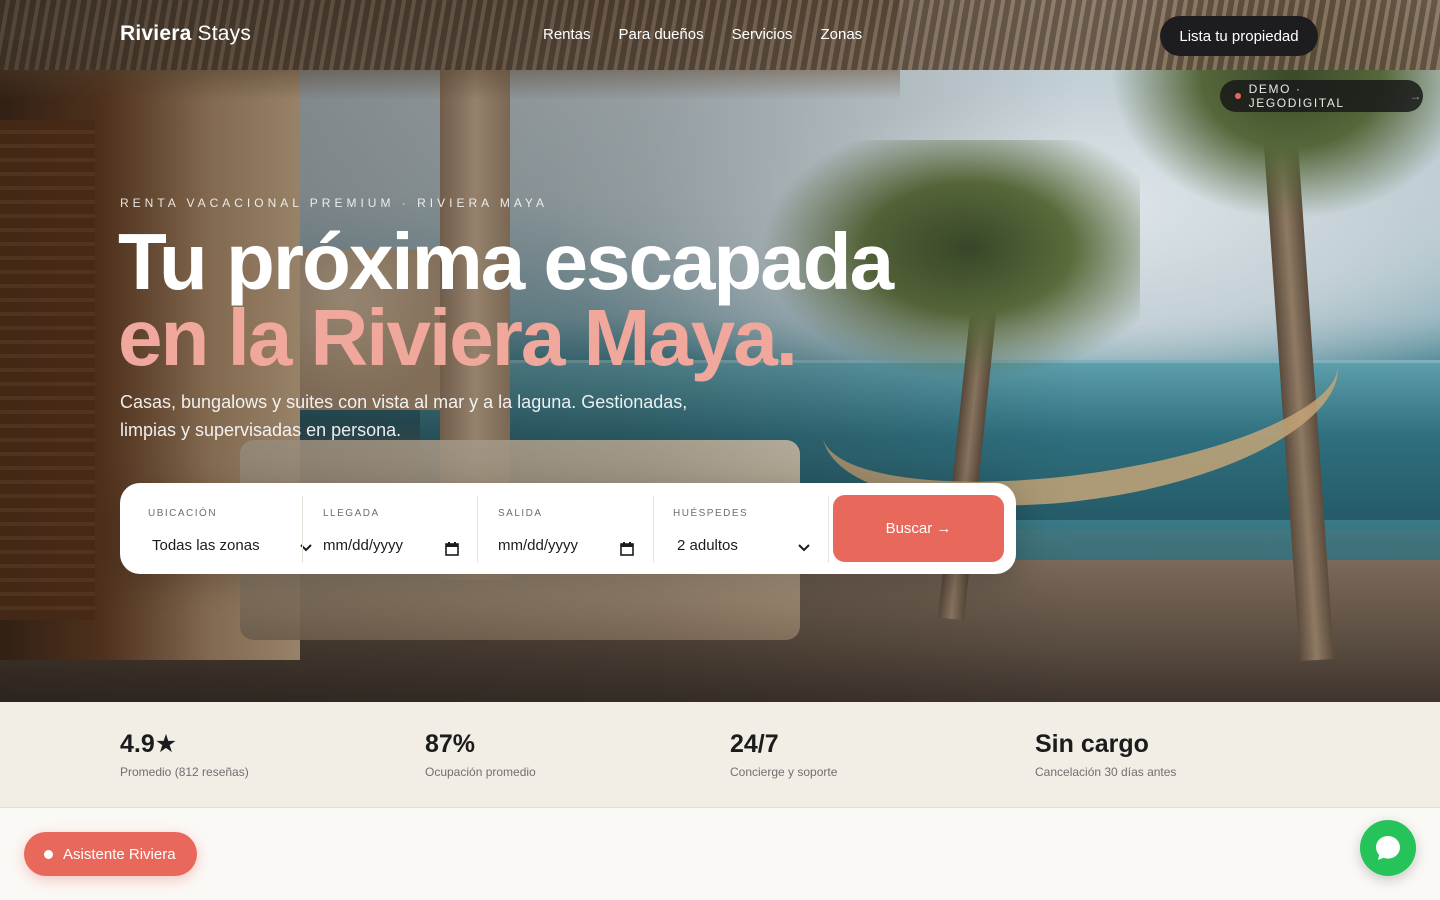 The height and width of the screenshot is (900, 1440). What do you see at coordinates (1416, 96) in the screenshot?
I see `arrow-right-icon: →` at bounding box center [1416, 96].